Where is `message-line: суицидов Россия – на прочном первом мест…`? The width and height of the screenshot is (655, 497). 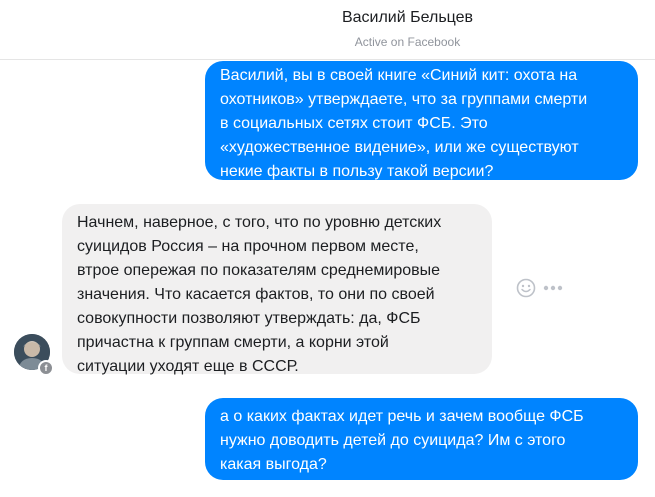
message-line: суицидов Россия – на прочном первом мест… is located at coordinates (248, 246).